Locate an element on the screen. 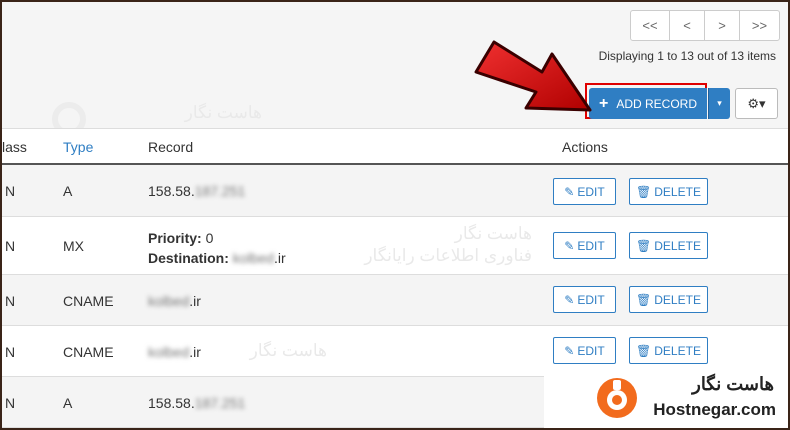  add-record-button: + ADD RECORD is located at coordinates (648, 103).